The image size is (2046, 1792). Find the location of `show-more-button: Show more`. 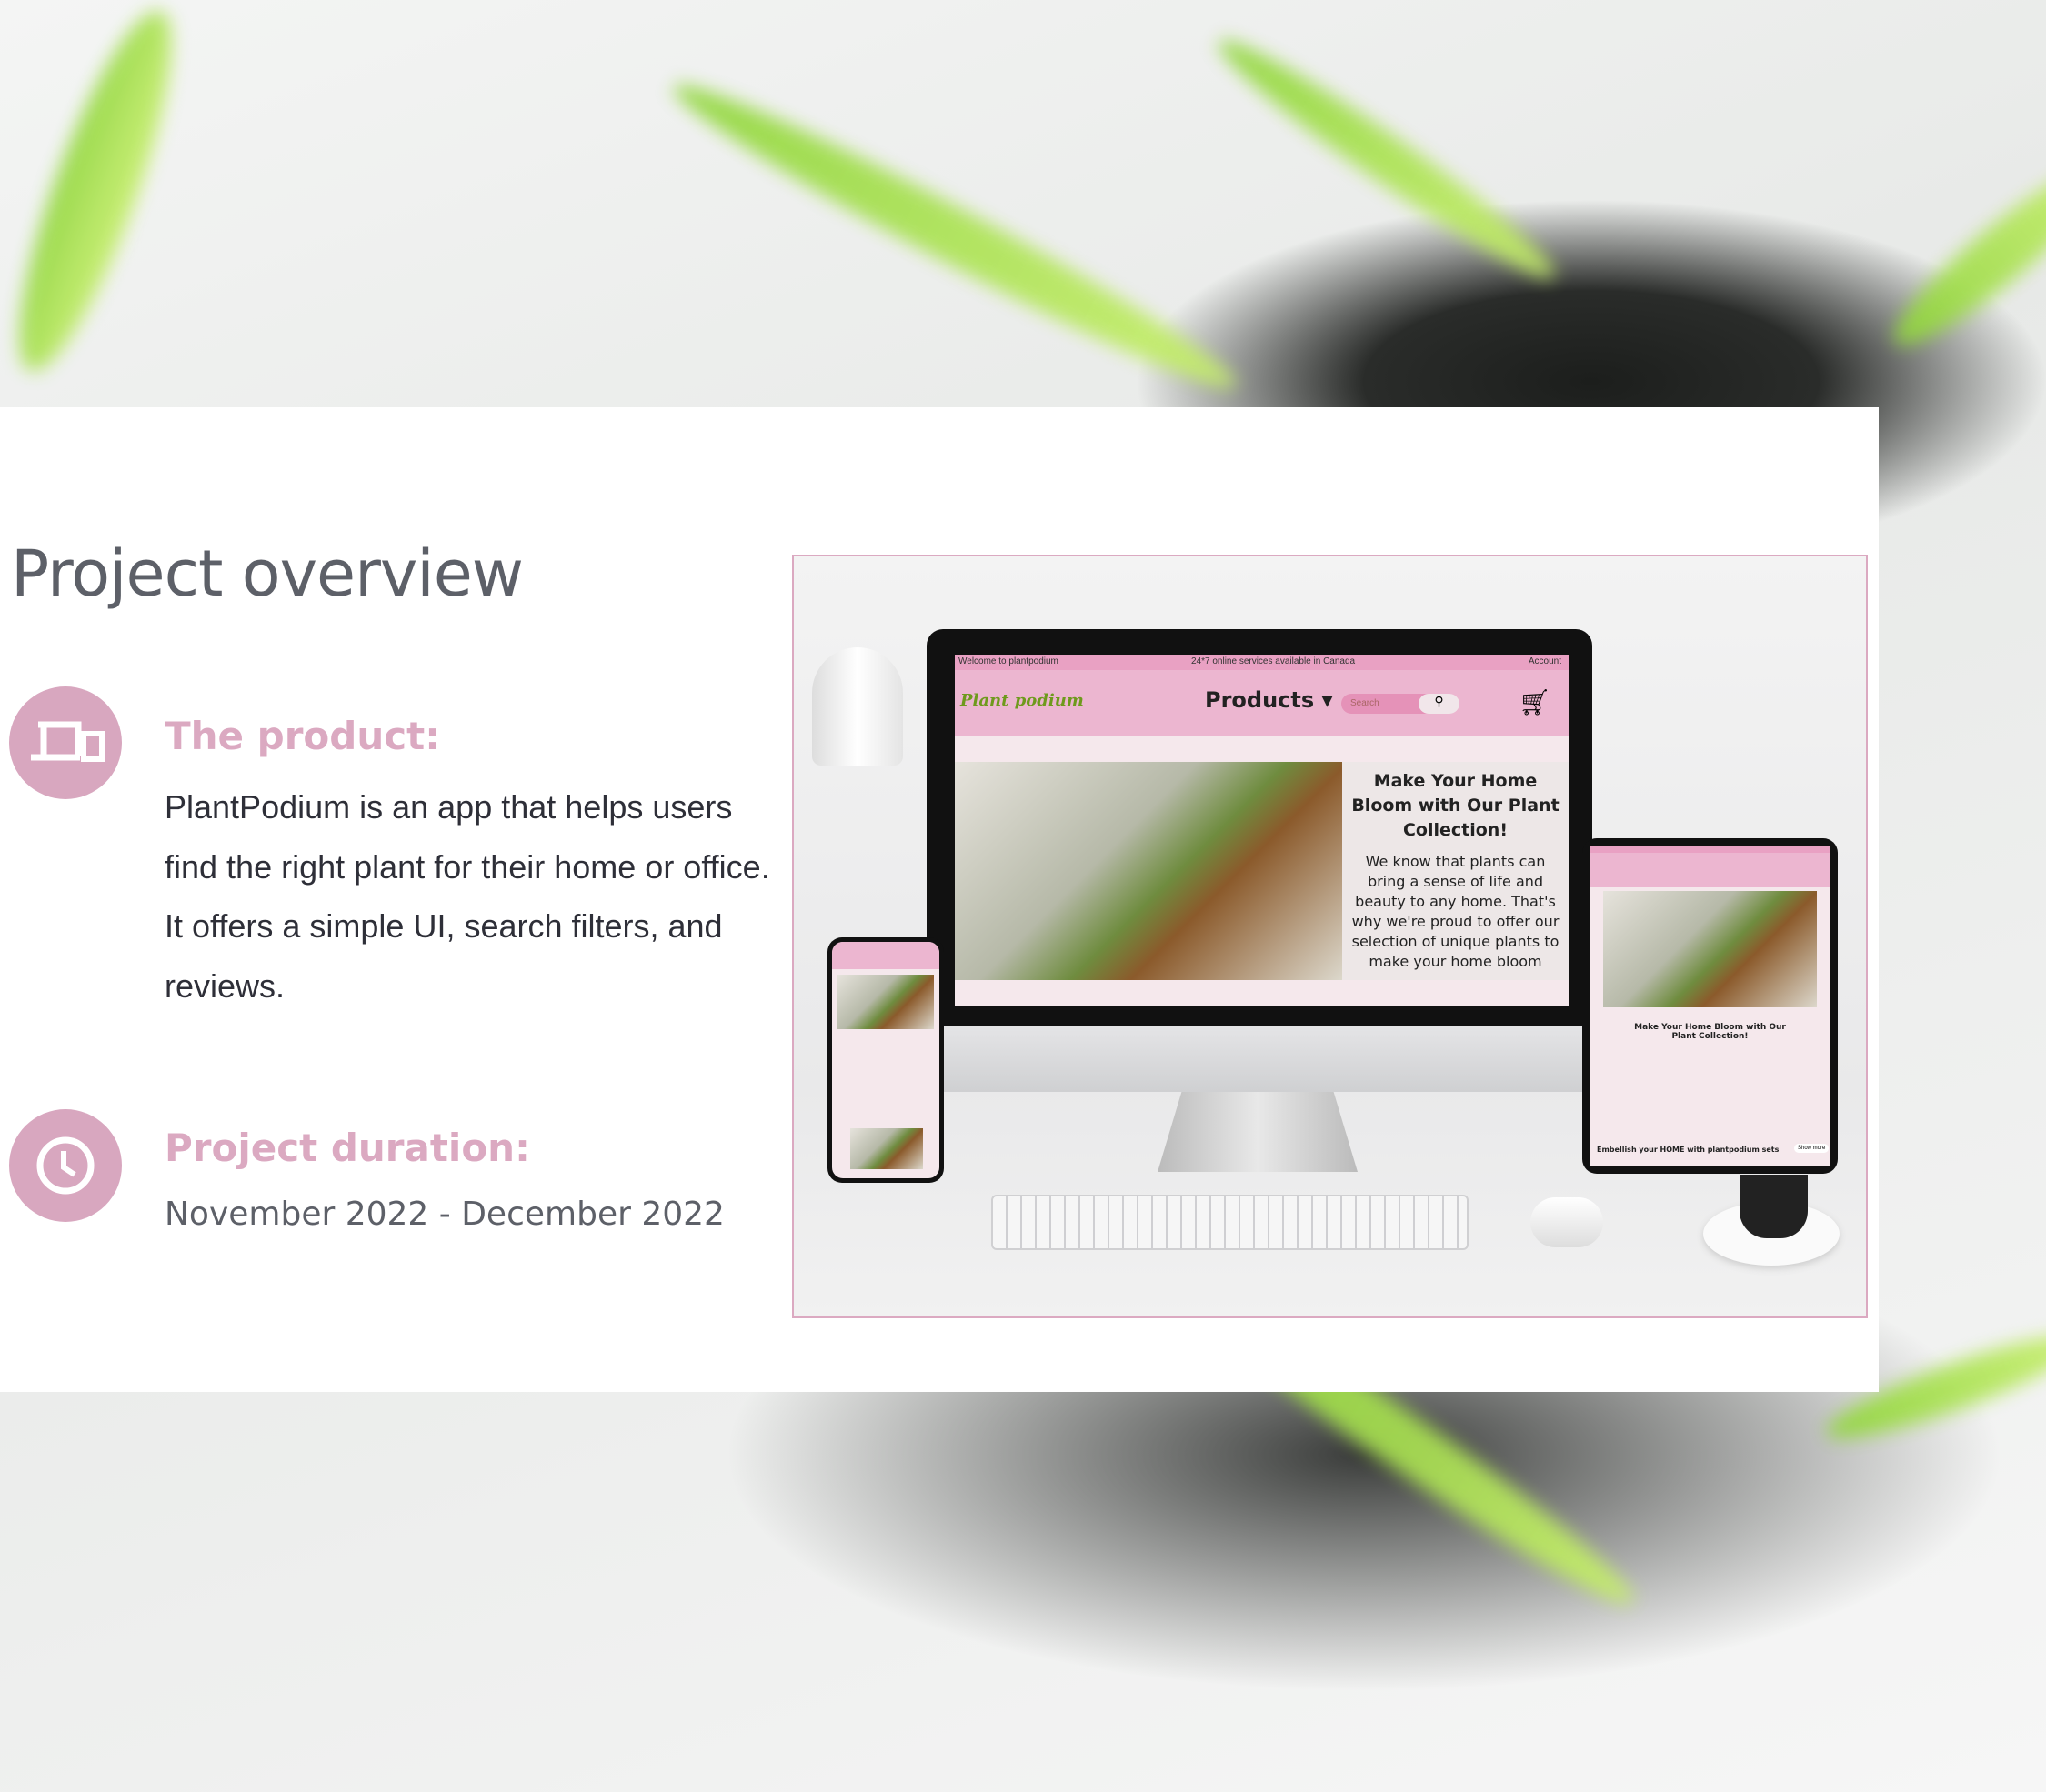

show-more-button: Show more is located at coordinates (1812, 1148).